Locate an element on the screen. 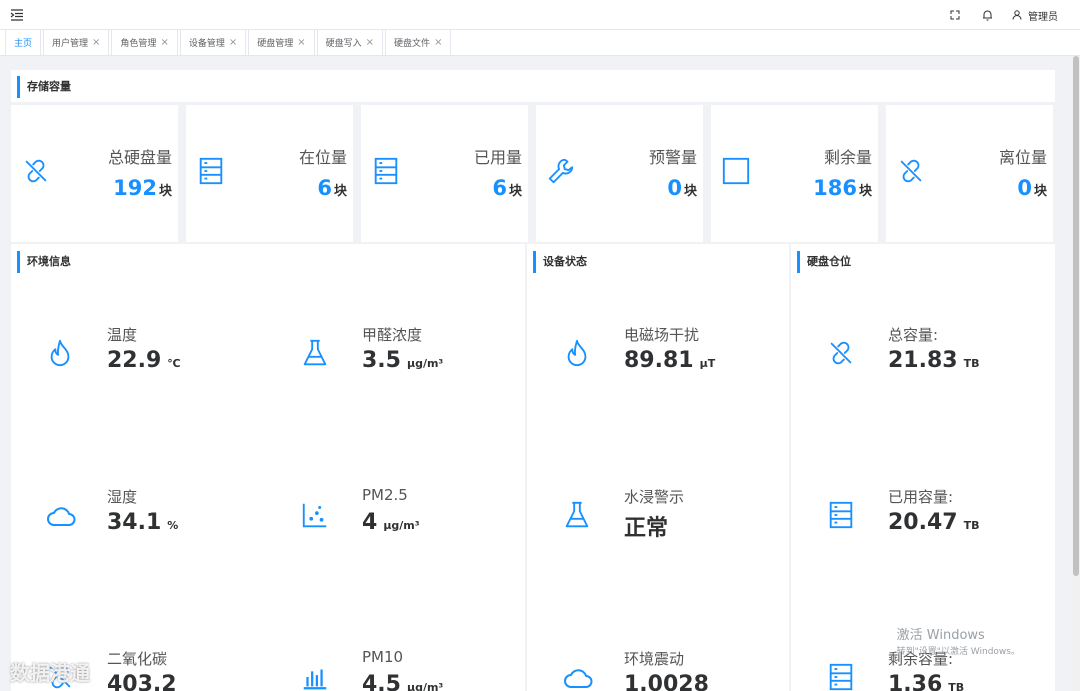  tab-label: 硬盘写入 is located at coordinates (343, 44).